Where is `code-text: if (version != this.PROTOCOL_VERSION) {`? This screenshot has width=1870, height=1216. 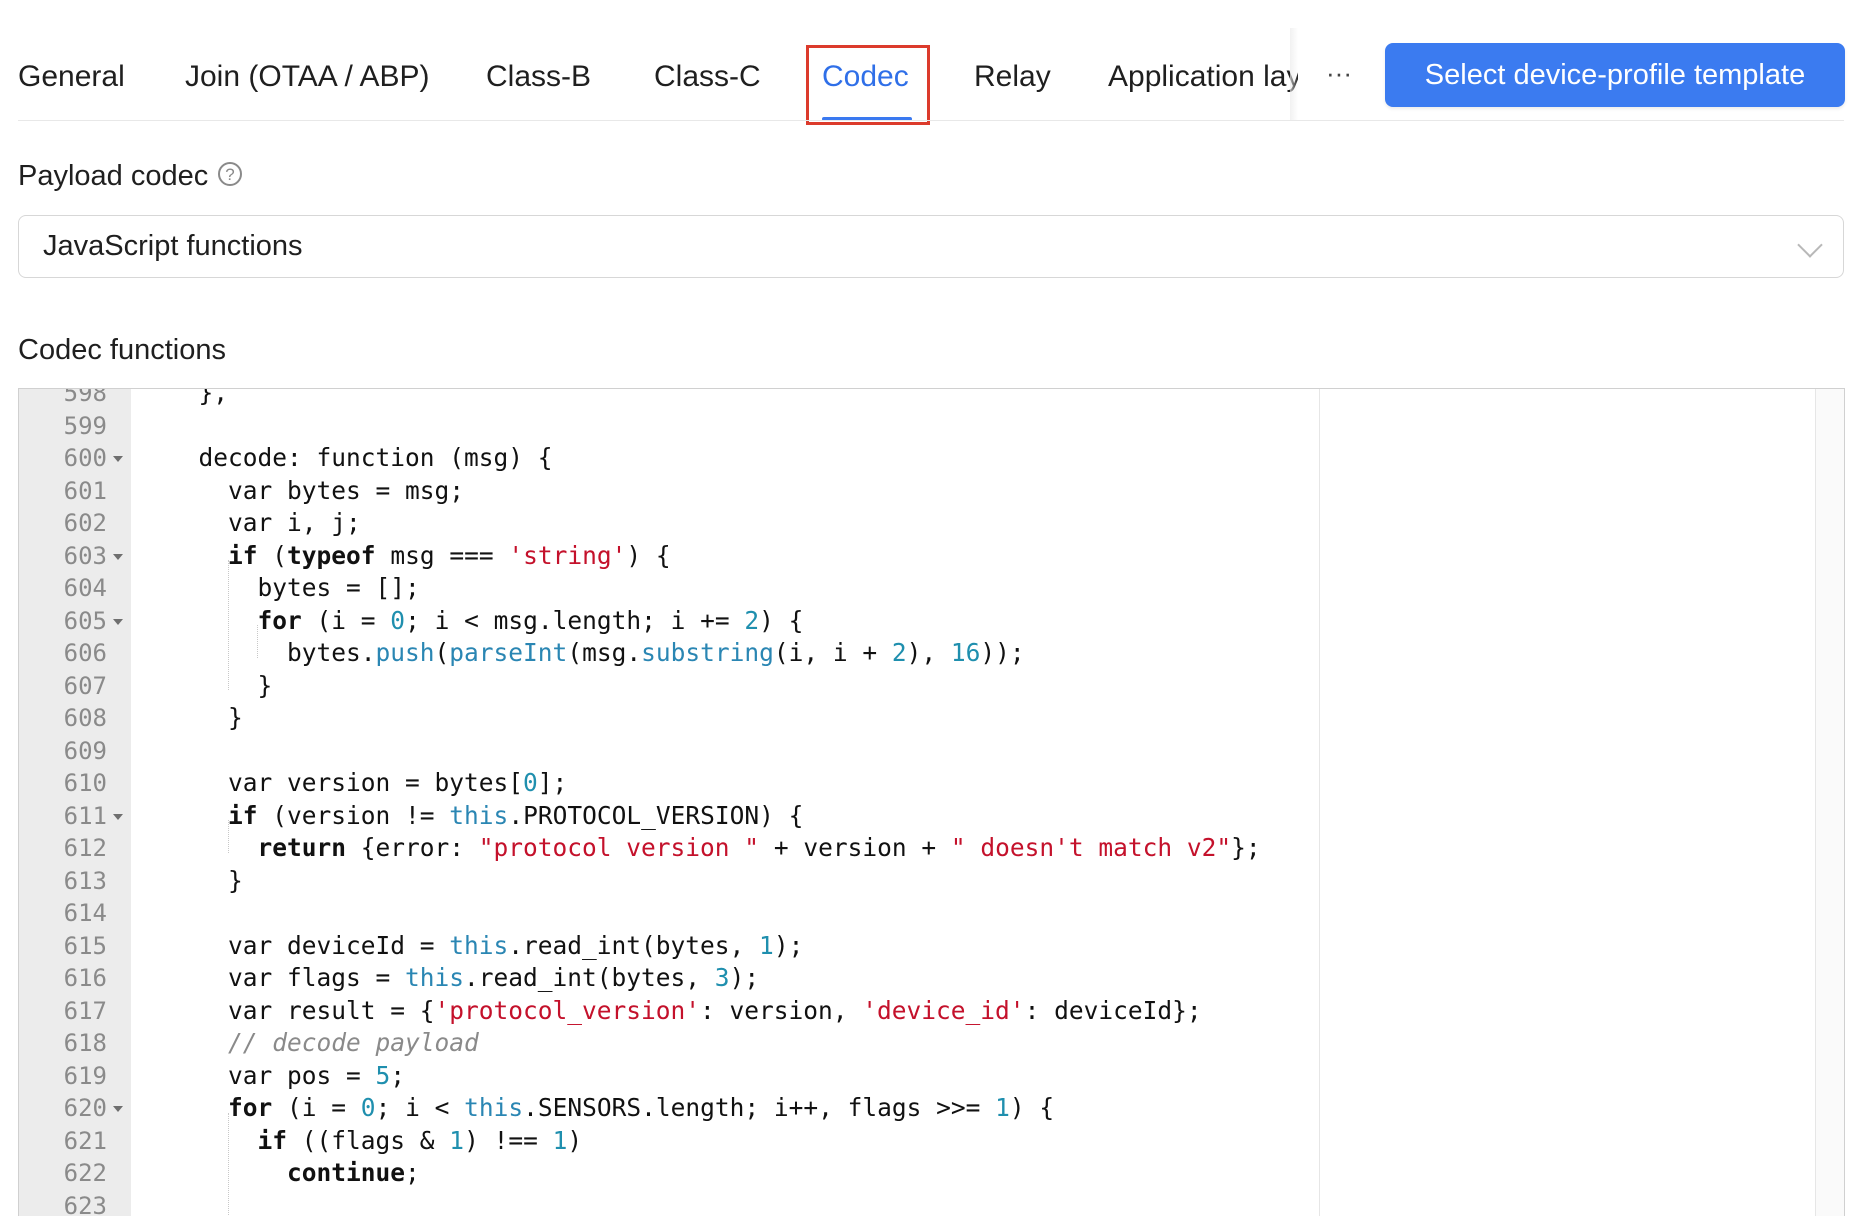
code-text: if (version != this.PROTOCOL_VERSION) { is located at coordinates (516, 815).